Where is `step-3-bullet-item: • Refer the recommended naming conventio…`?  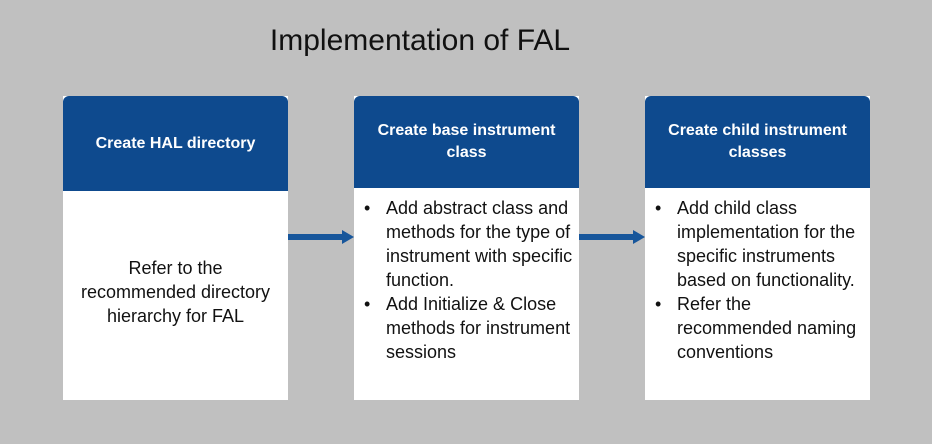
step-3-bullet-item: • Refer the recommended naming conventio… is located at coordinates (757, 328).